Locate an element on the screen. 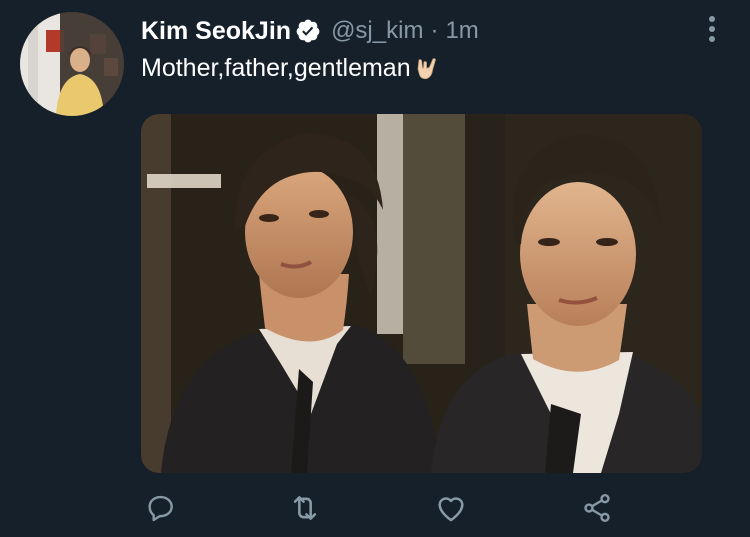  heart-icon is located at coordinates (451, 508).